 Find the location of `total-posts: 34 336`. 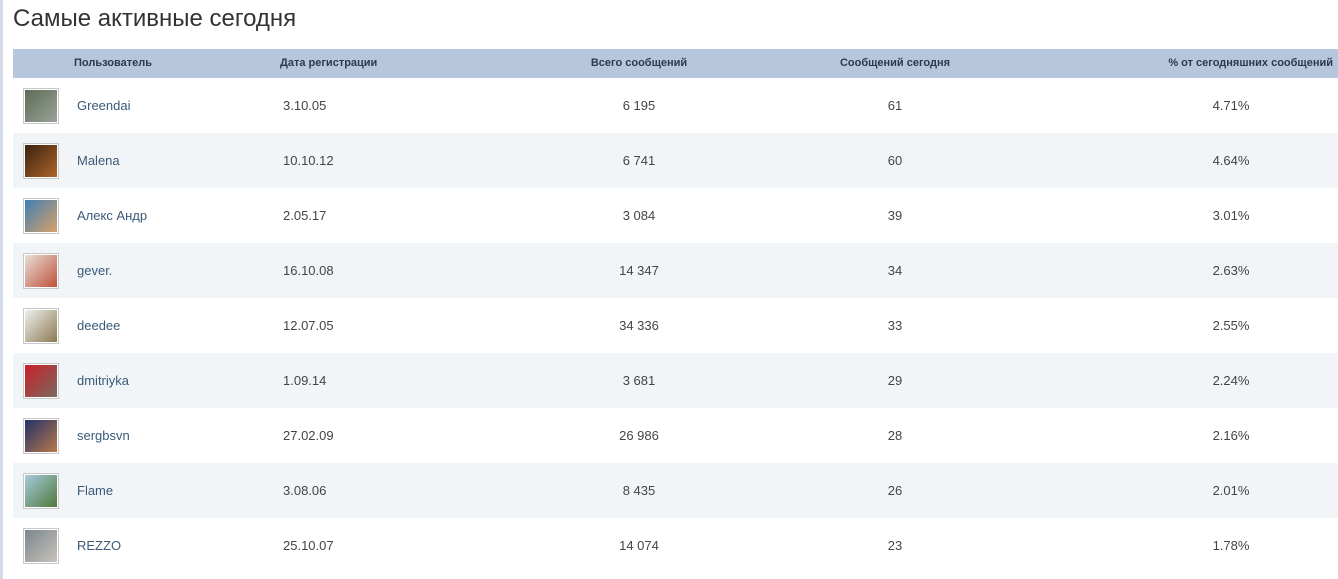

total-posts: 34 336 is located at coordinates (639, 325).